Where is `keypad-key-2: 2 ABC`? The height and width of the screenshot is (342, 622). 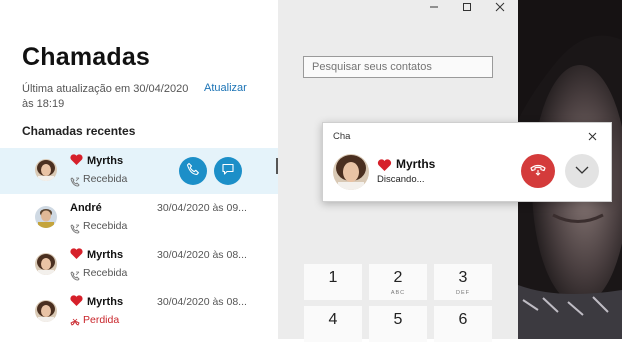
keypad-key-2: 2 ABC is located at coordinates (398, 282).